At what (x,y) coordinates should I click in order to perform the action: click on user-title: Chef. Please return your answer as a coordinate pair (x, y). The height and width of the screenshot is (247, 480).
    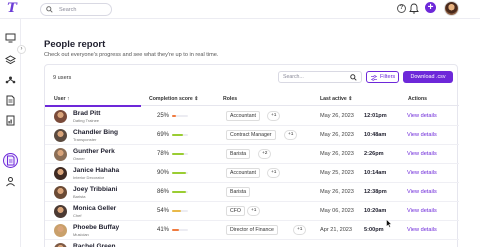
    Looking at the image, I should click on (77, 215).